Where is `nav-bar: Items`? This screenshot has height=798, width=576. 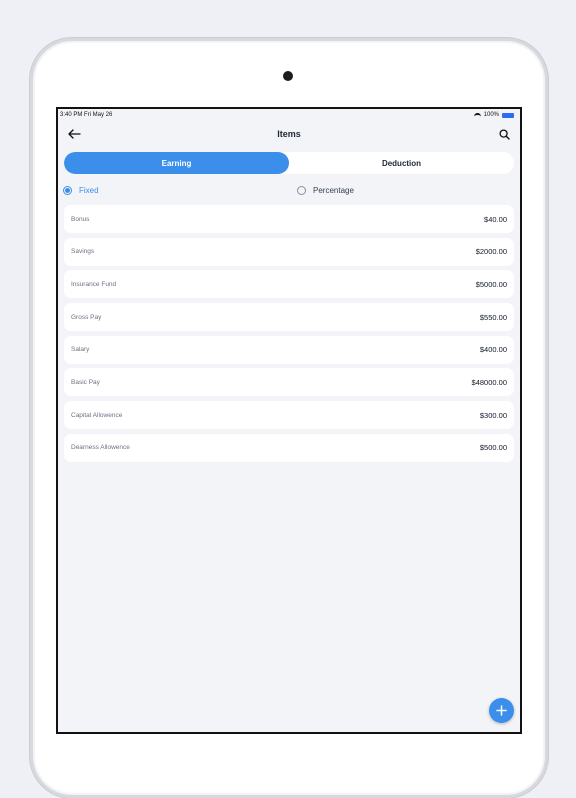
nav-bar: Items is located at coordinates (289, 134).